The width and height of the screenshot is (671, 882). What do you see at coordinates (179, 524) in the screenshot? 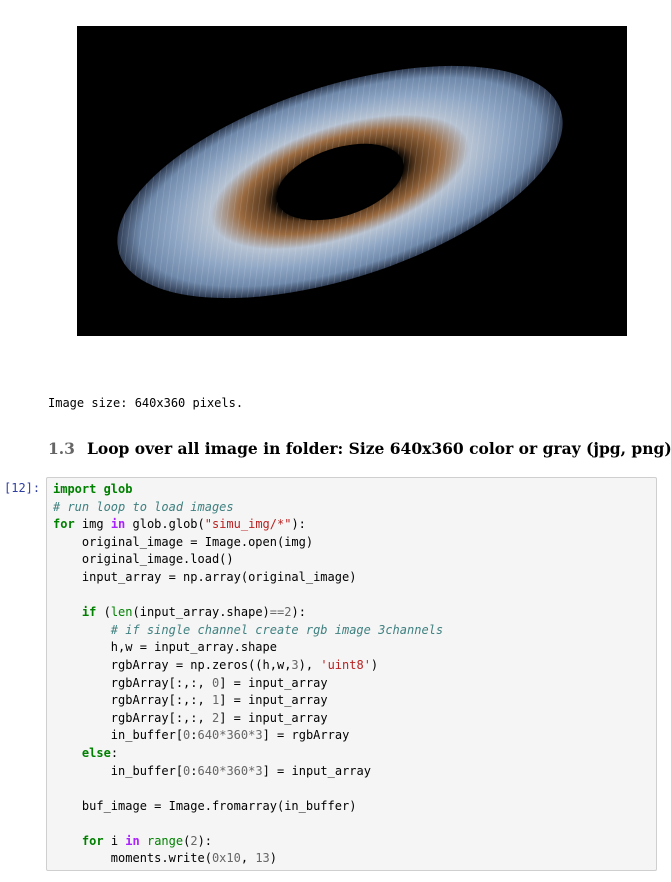
I see `code-line: for img in glob.glob("simu_img/*"):` at bounding box center [179, 524].